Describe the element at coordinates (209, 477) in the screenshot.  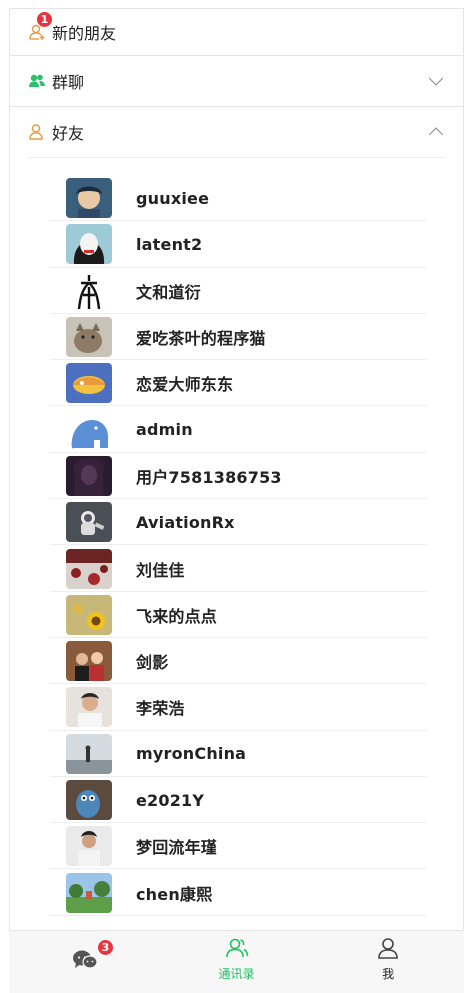
I see `friend-name: 用户7581386753` at that location.